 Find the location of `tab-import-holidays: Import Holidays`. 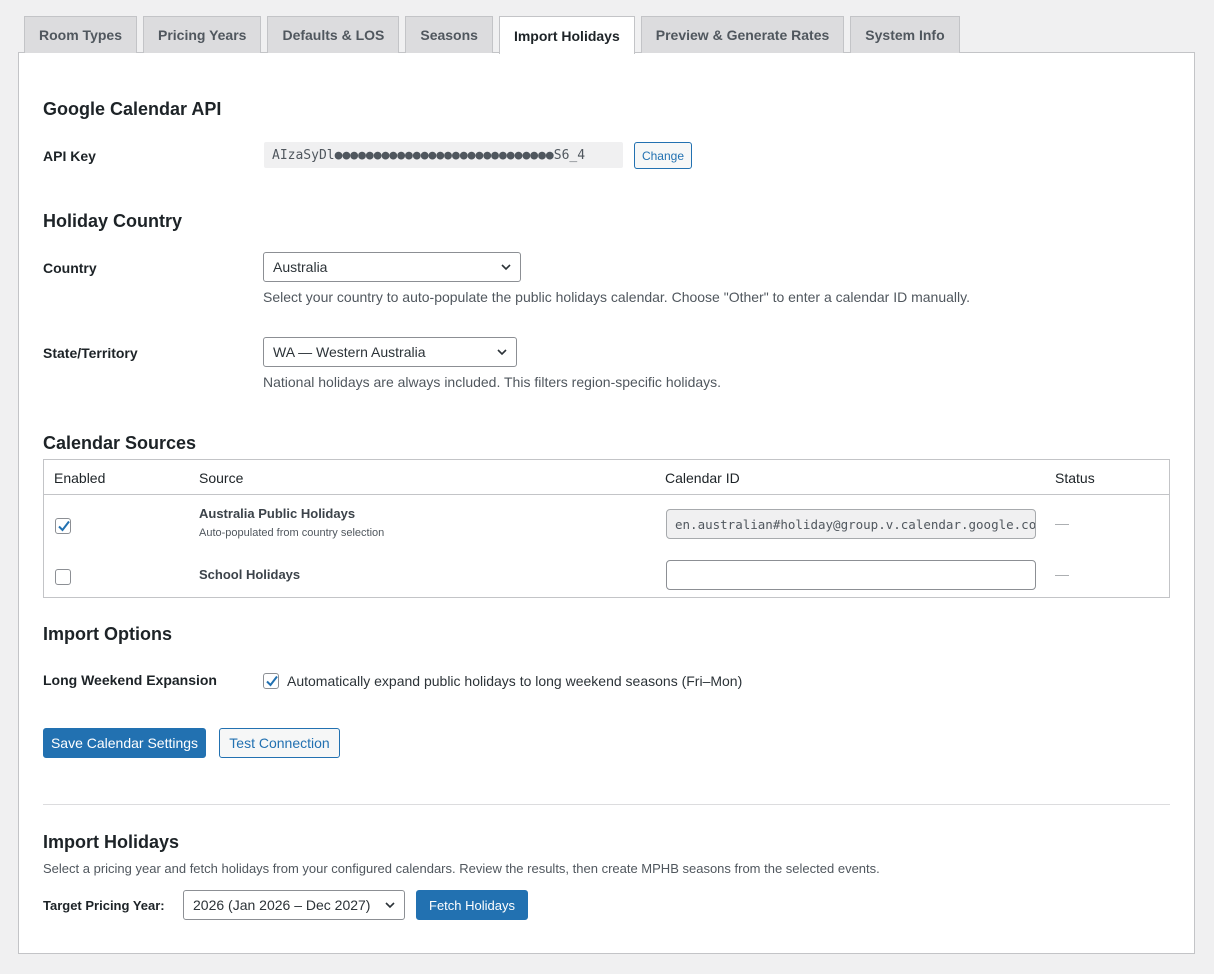

tab-import-holidays: Import Holidays is located at coordinates (566, 35).